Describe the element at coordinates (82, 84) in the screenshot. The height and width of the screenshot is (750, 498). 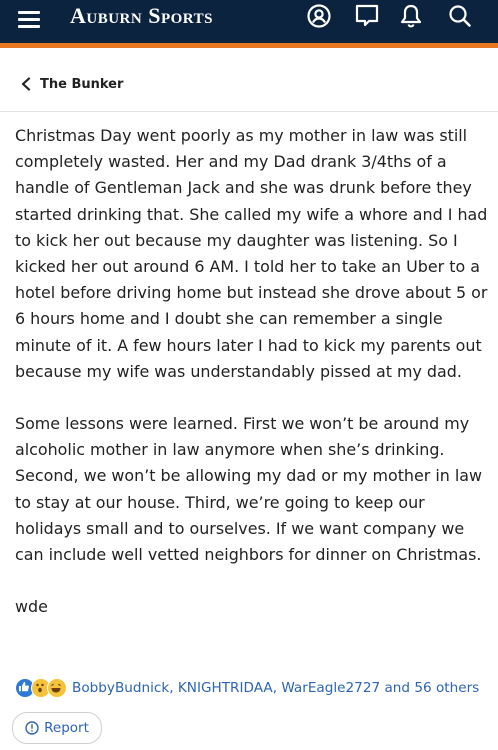
I see `breadcrumb-label: The Bunker` at that location.